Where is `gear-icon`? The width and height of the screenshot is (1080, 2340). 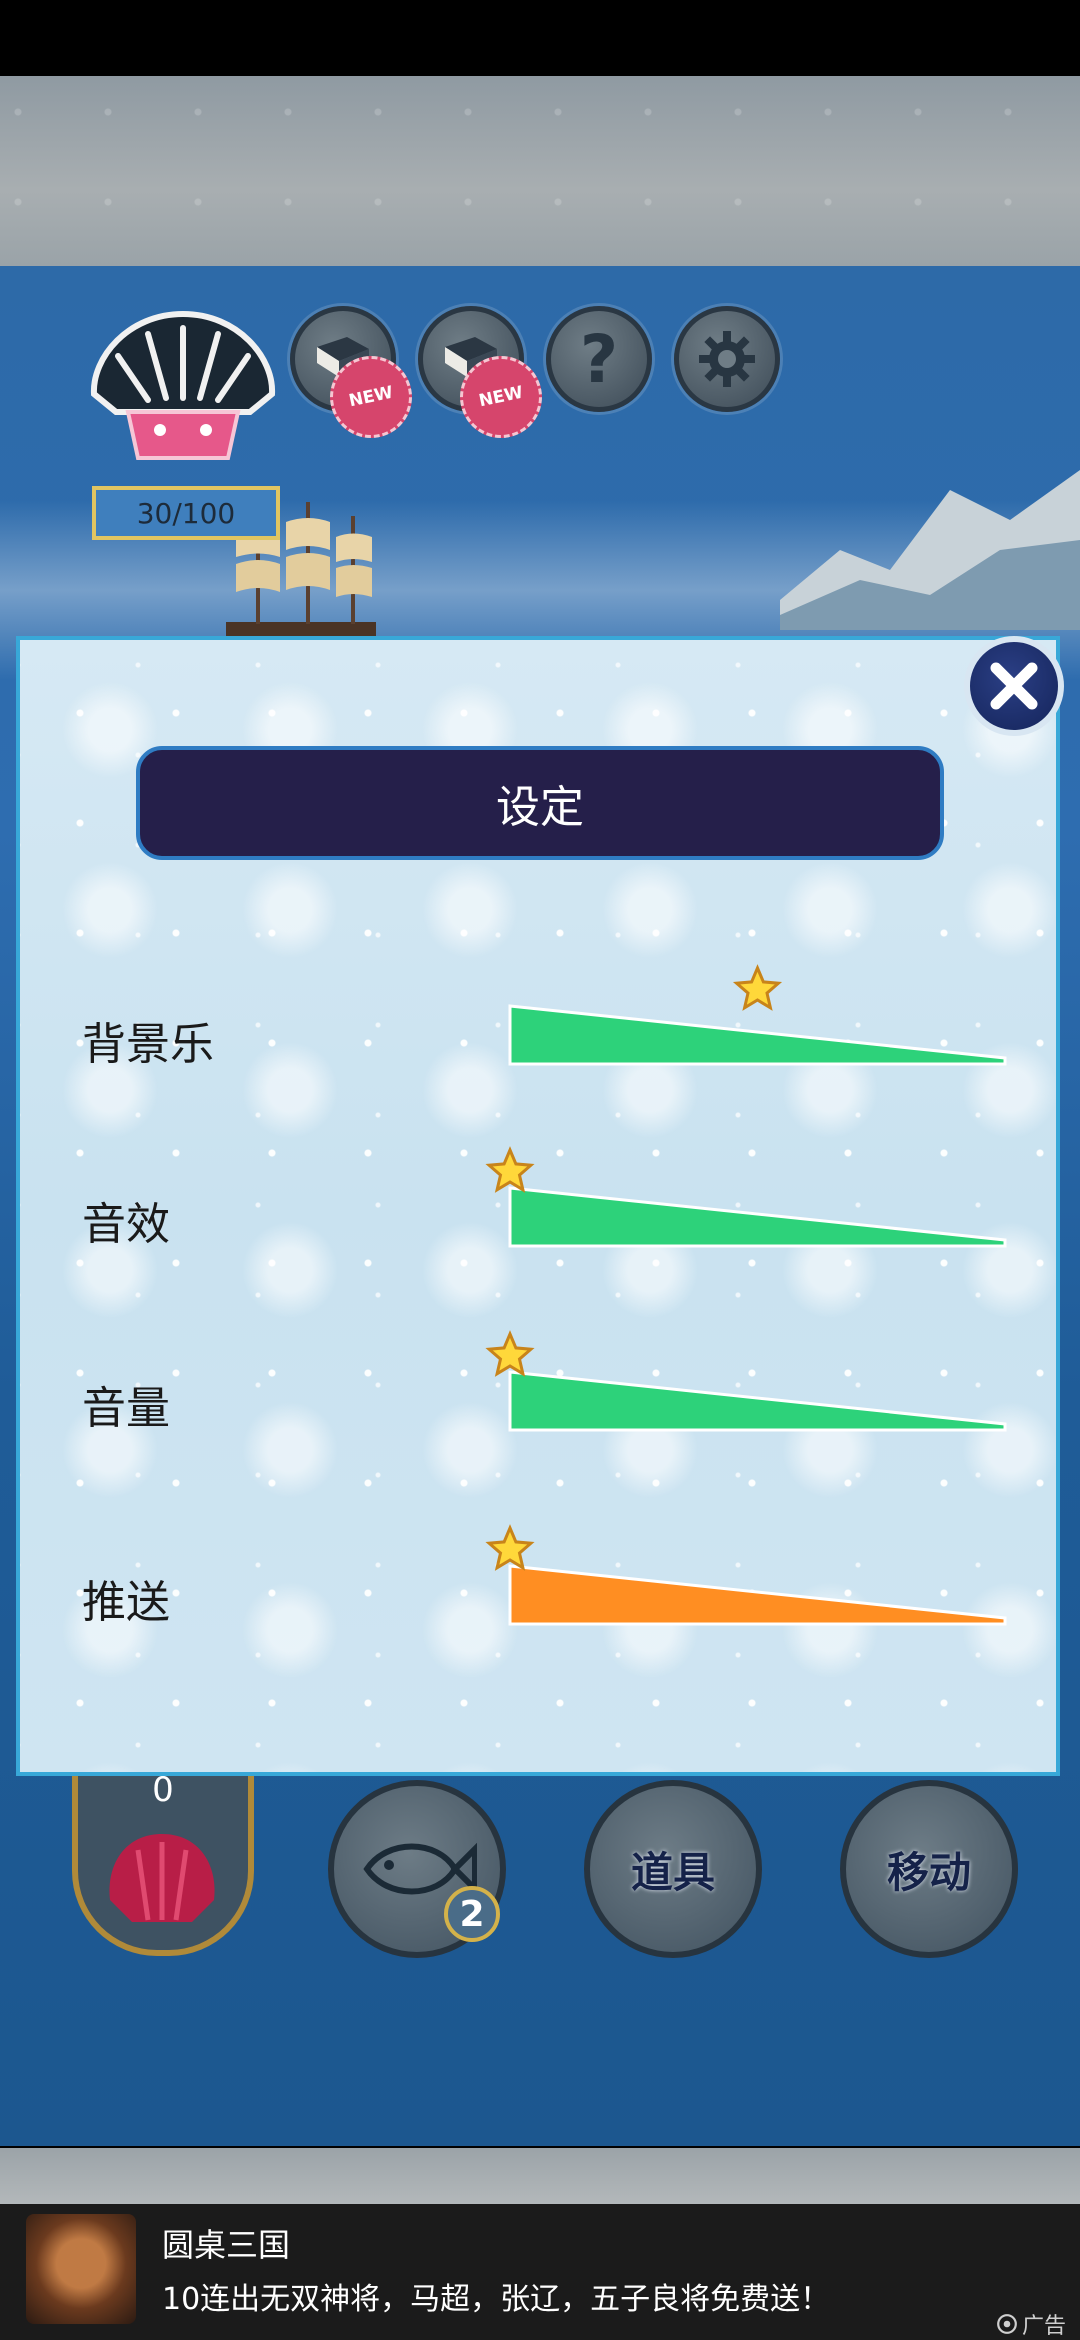 gear-icon is located at coordinates (727, 359).